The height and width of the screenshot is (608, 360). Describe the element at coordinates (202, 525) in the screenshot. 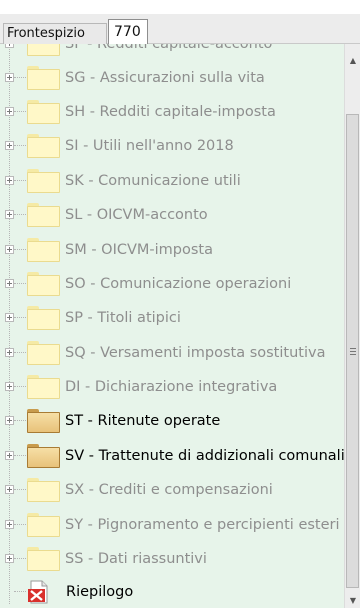

I see `tree-item-label: SY - Pignoramento e percipienti esteri` at that location.